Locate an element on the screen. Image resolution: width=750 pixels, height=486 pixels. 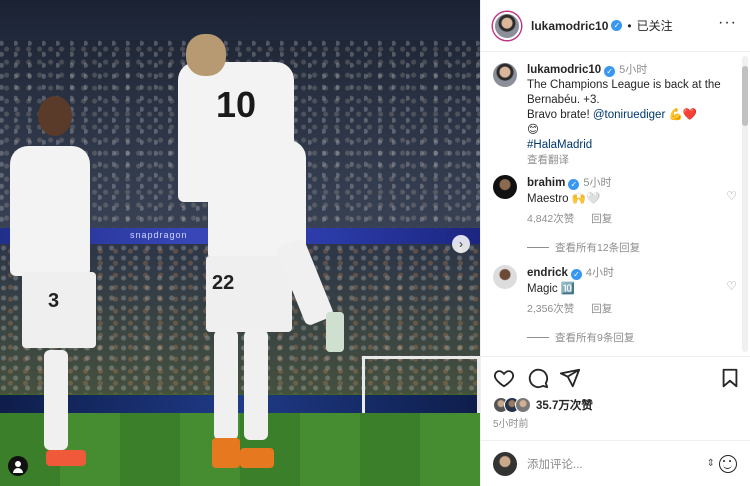
view-replies-link: 查看所有9条回复 is located at coordinates (580, 337).